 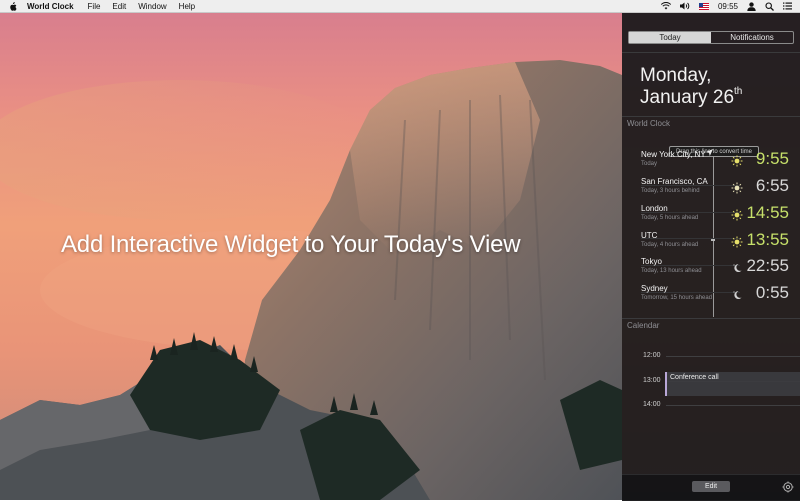 What do you see at coordinates (670, 191) in the screenshot?
I see `city-offset: Today, 3 hours behind` at bounding box center [670, 191].